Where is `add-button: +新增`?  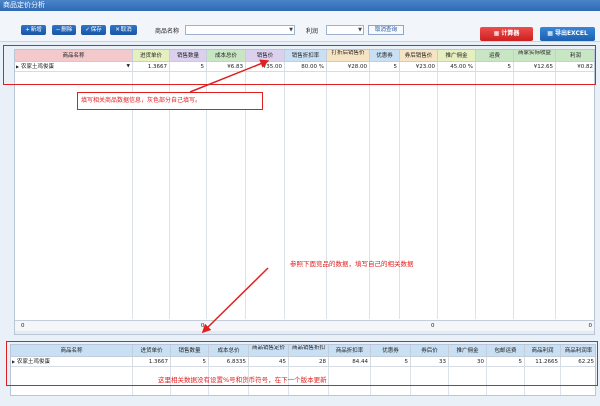
add-button: +新增 is located at coordinates (33, 30).